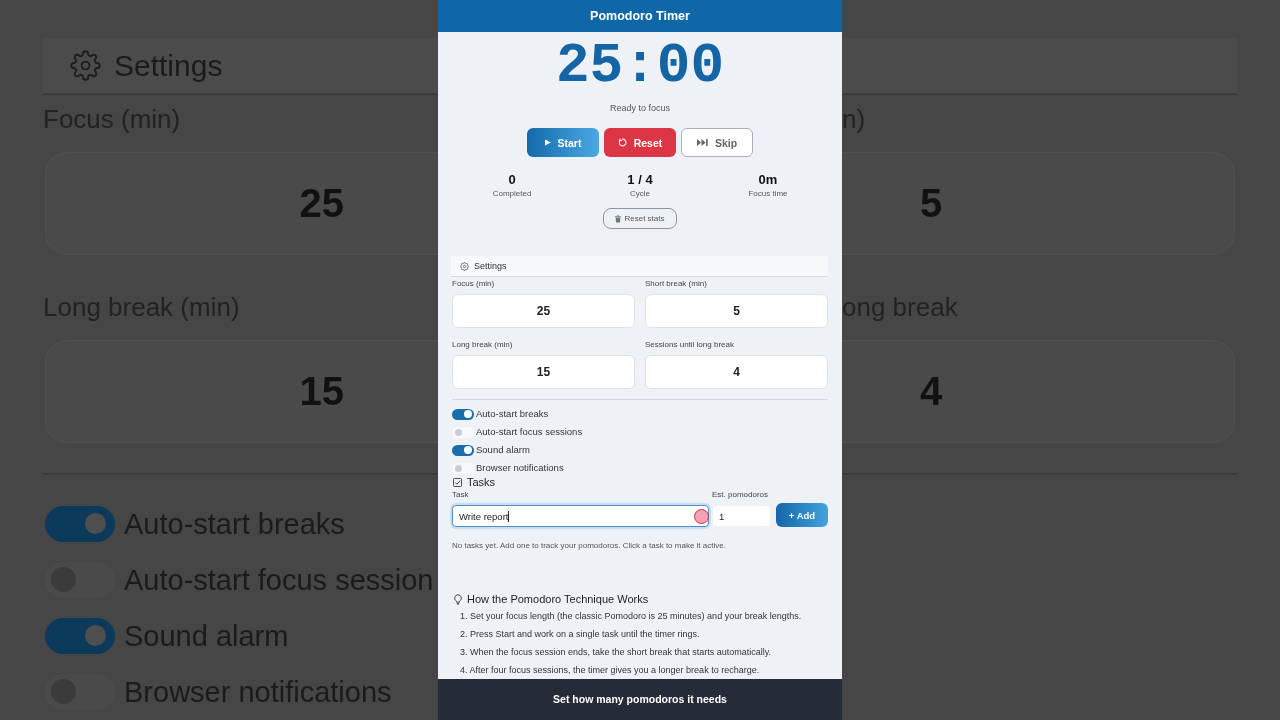 This screenshot has height=720, width=1280. Describe the element at coordinates (768, 193) in the screenshot. I see `stat-label: Focus time` at that location.